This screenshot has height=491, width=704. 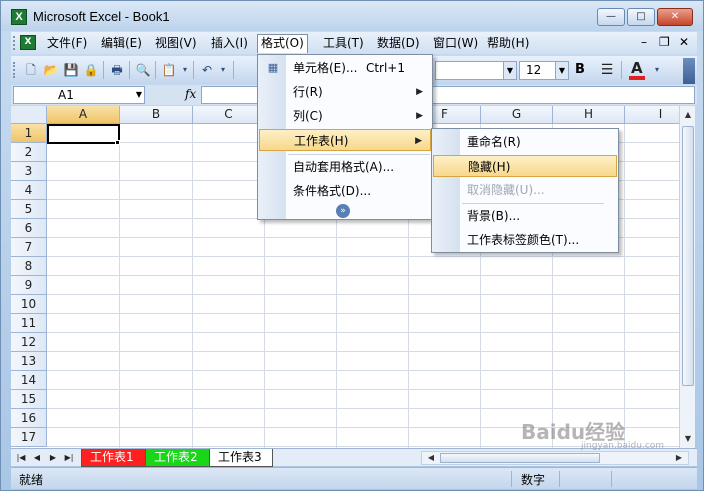 I want to click on row-header: 17, so click(x=29, y=437).